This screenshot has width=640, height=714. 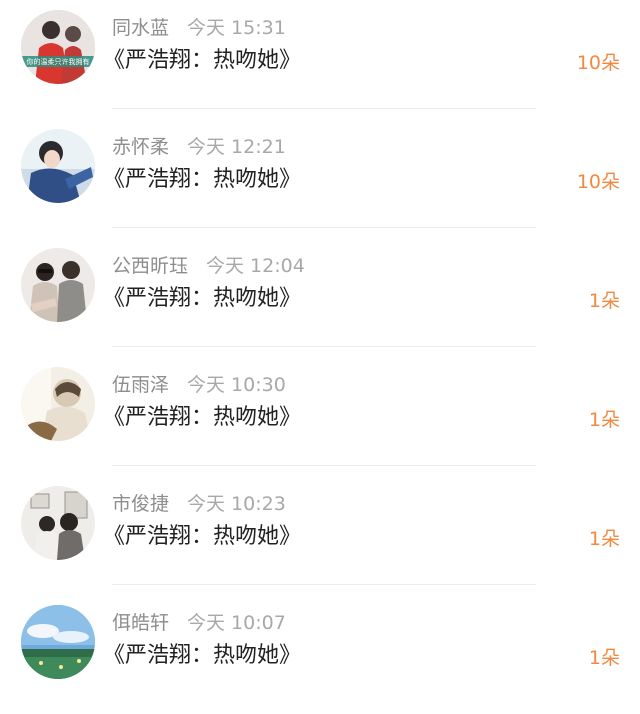 I want to click on user-info: 同水蓝 今天 15:31, so click(x=199, y=28).